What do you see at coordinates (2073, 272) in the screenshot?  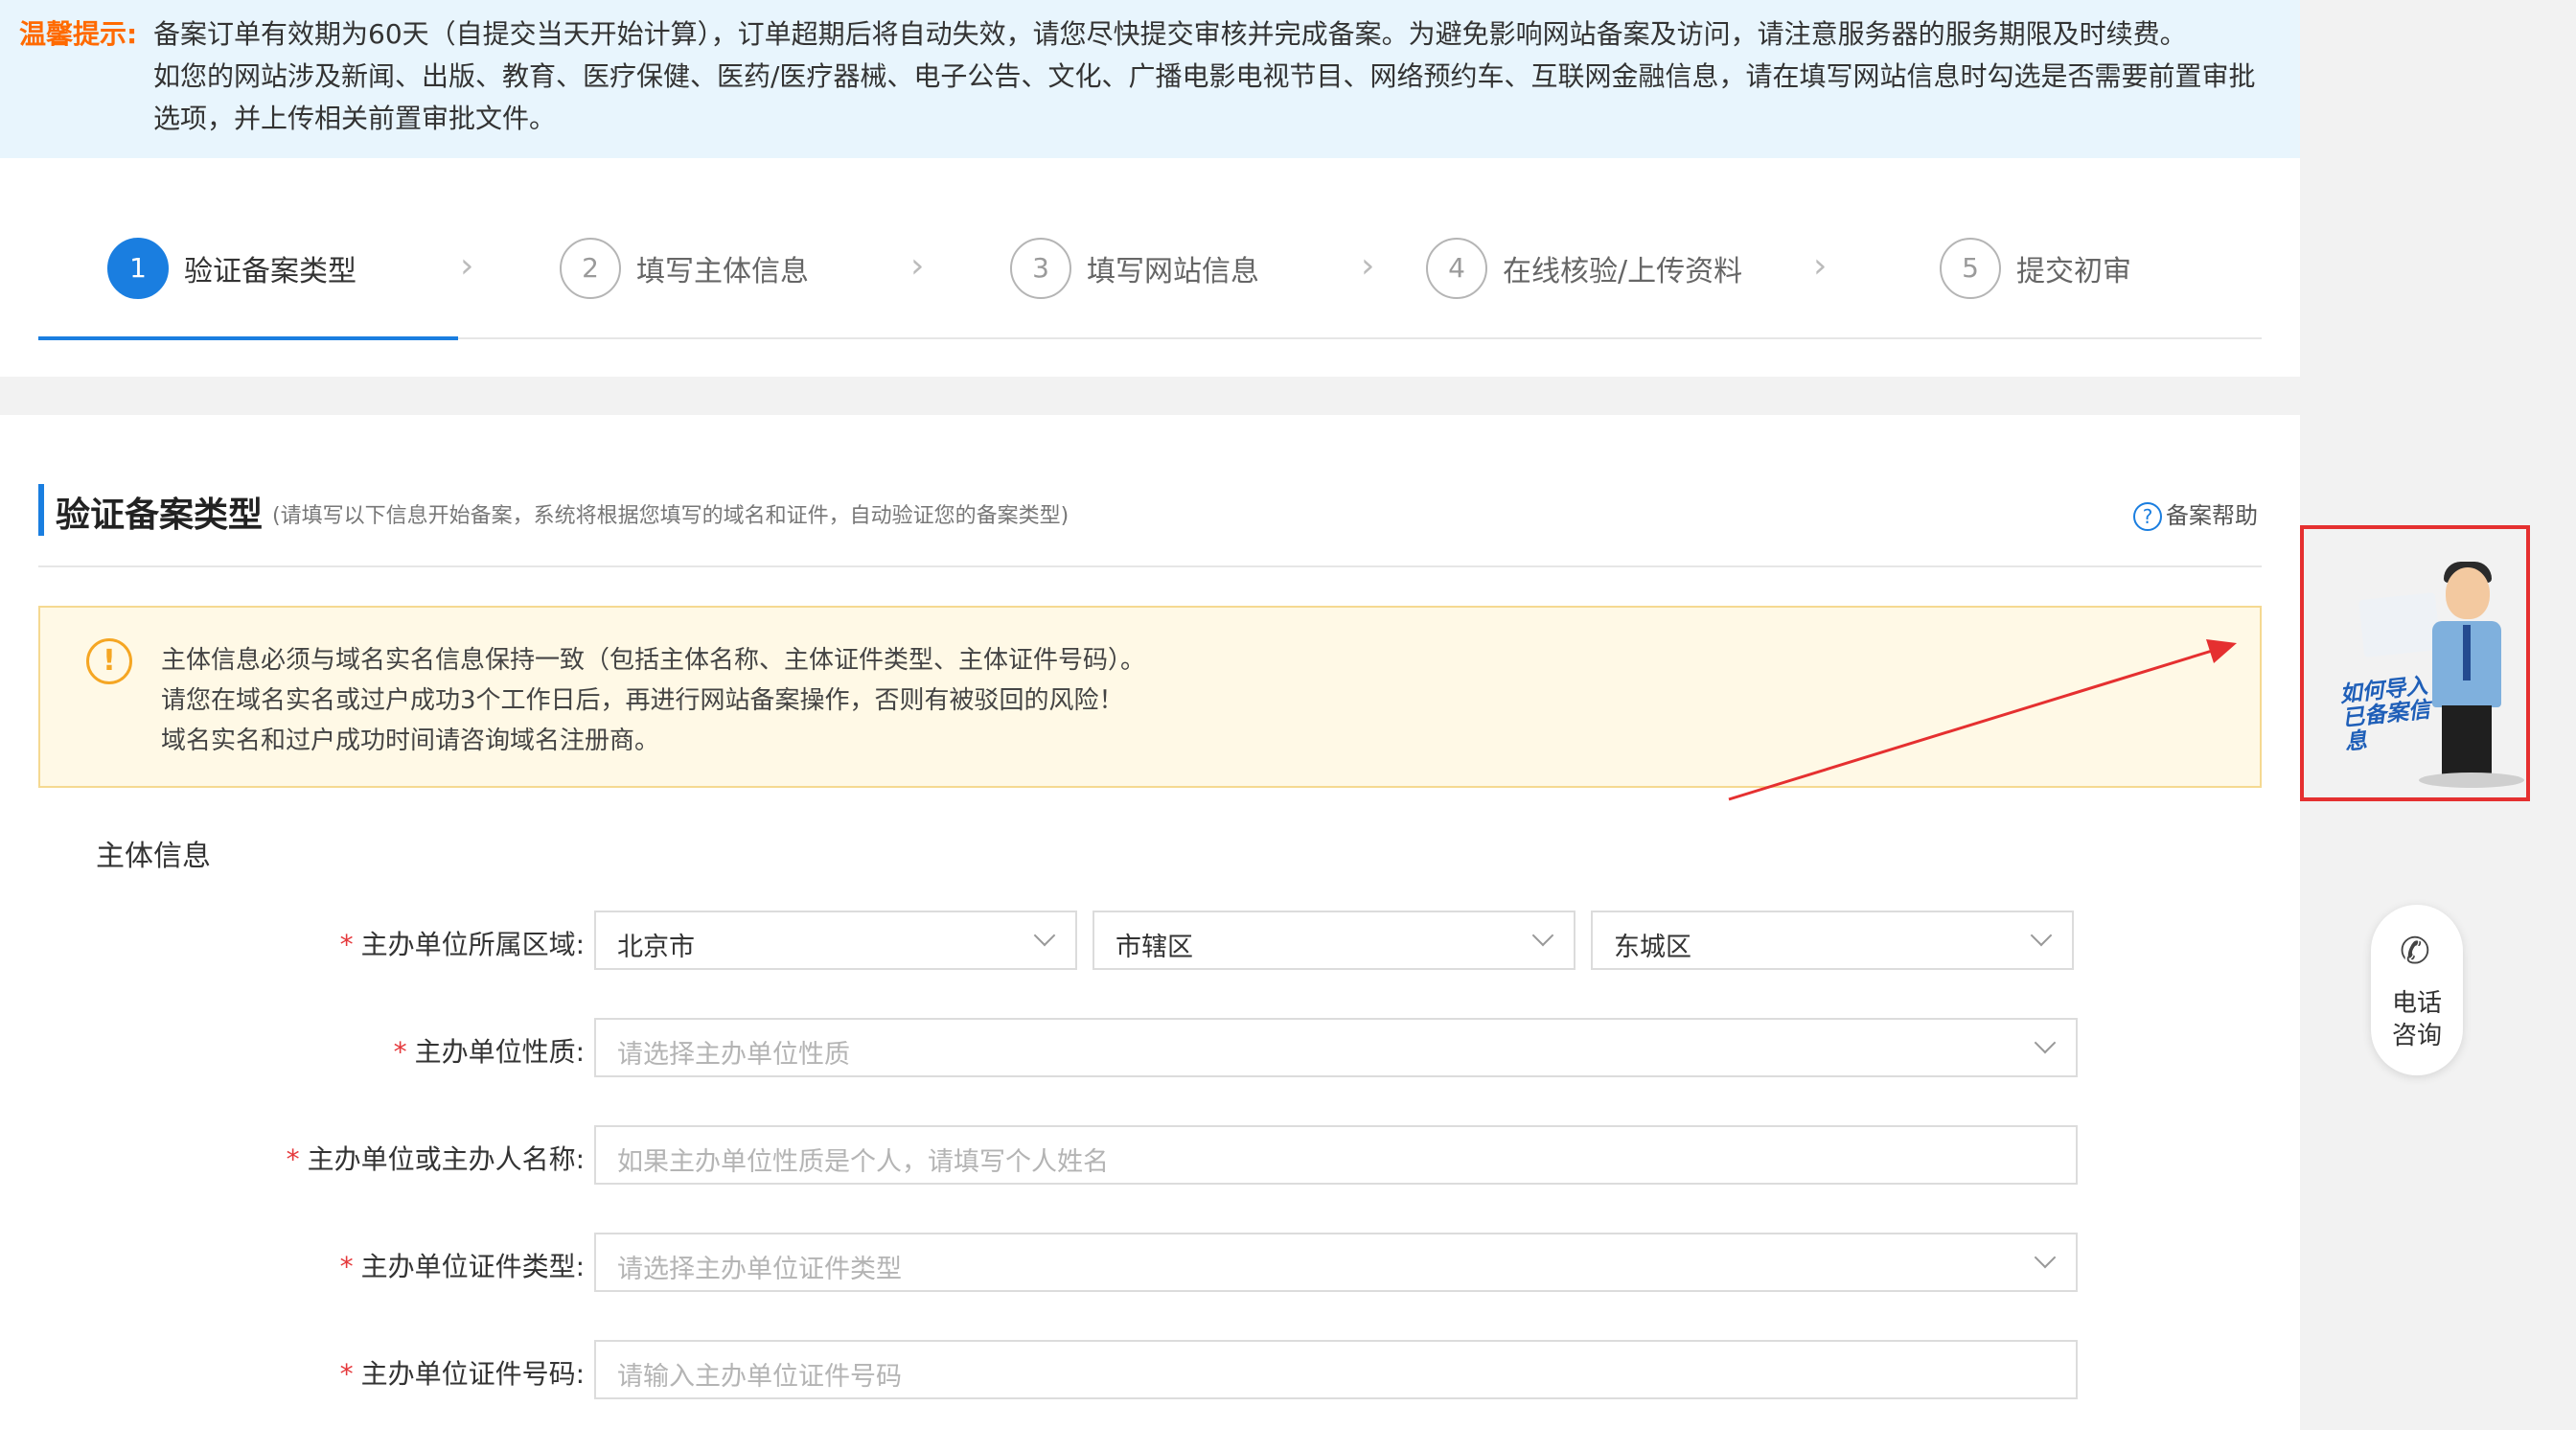 I see `step-label: 提交初审` at bounding box center [2073, 272].